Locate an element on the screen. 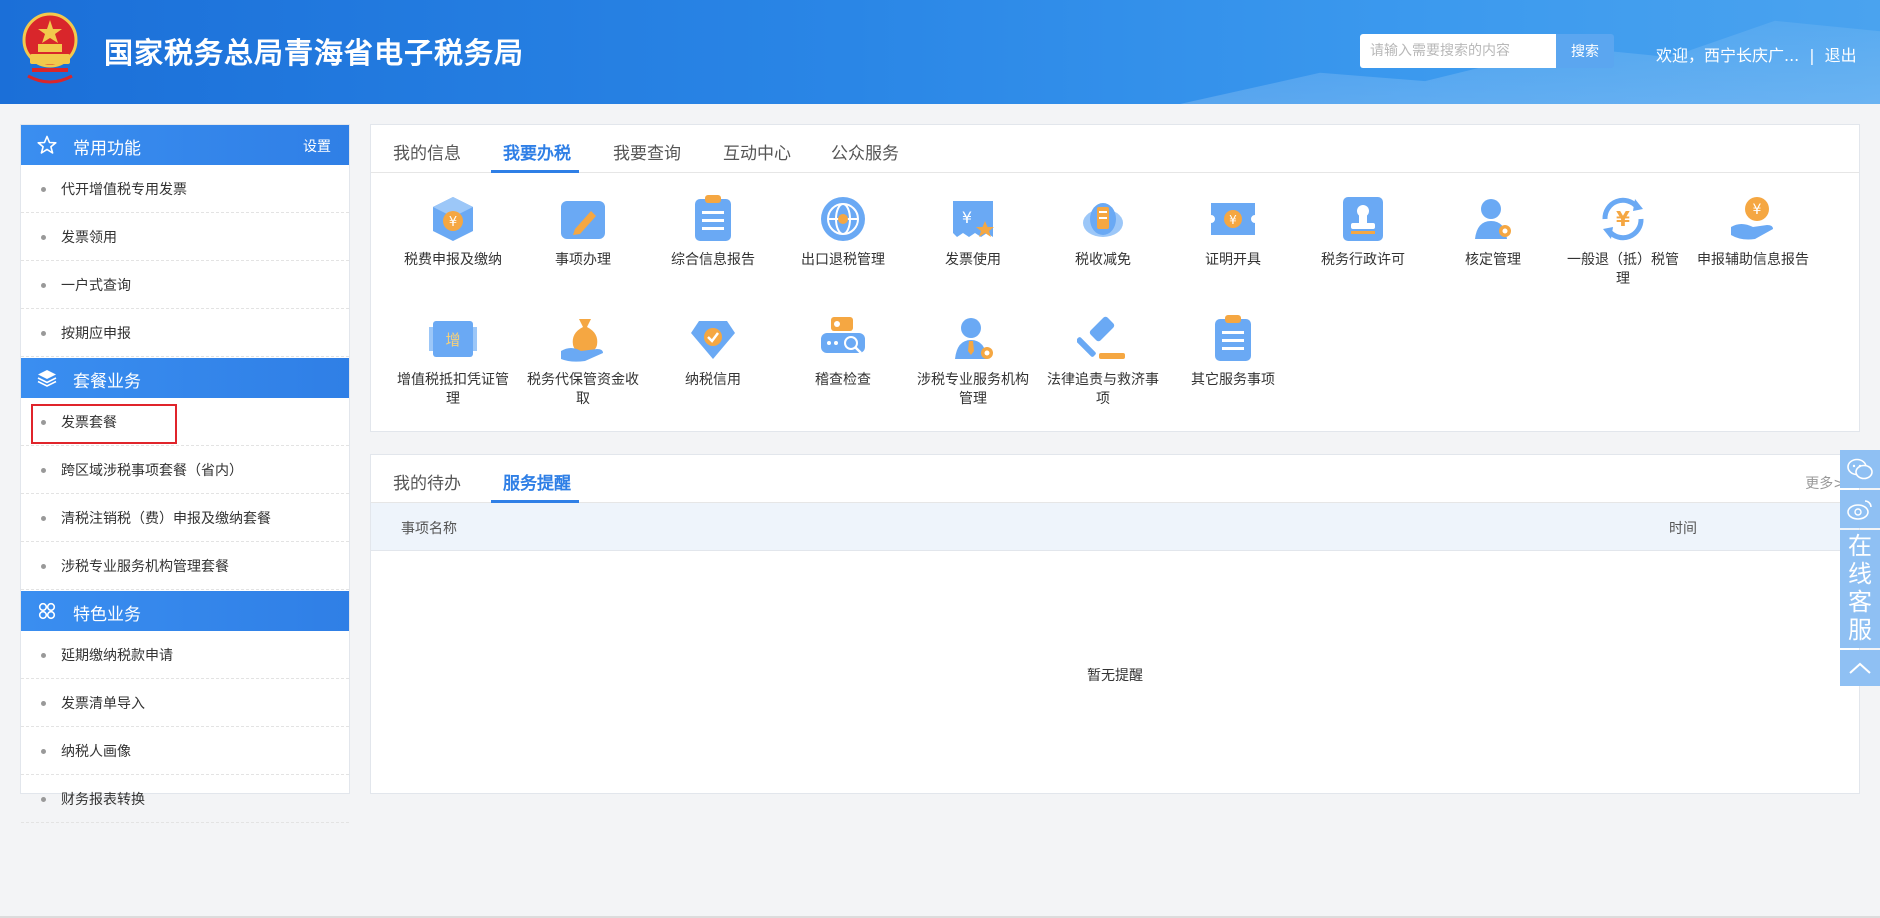 Image resolution: width=1880 pixels, height=918 pixels. grid-knot-icon is located at coordinates (47, 611).